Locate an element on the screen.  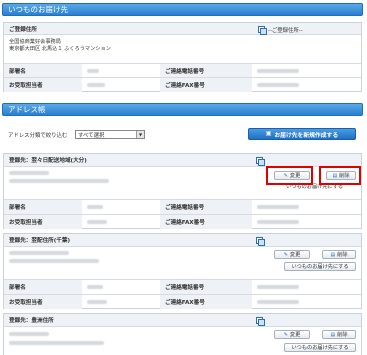
registered-address-label: ご登録住所 is located at coordinates (23, 29).